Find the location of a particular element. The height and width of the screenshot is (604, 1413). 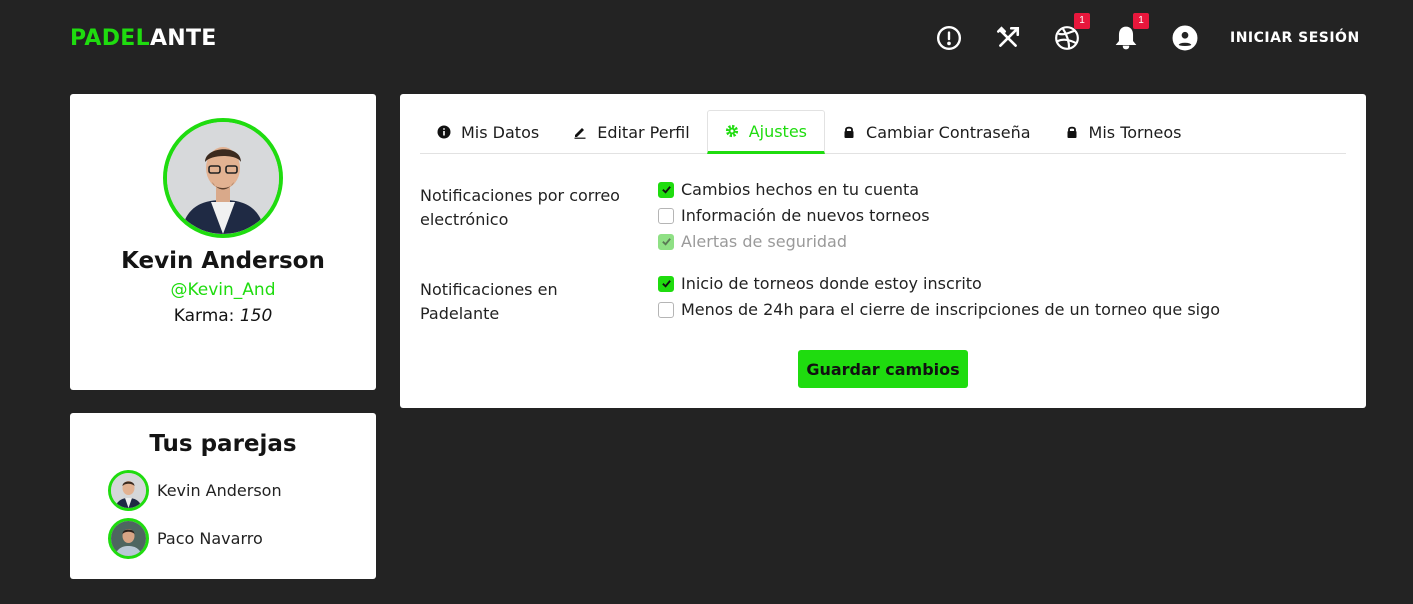

karma-value: 150 is located at coordinates (256, 316).